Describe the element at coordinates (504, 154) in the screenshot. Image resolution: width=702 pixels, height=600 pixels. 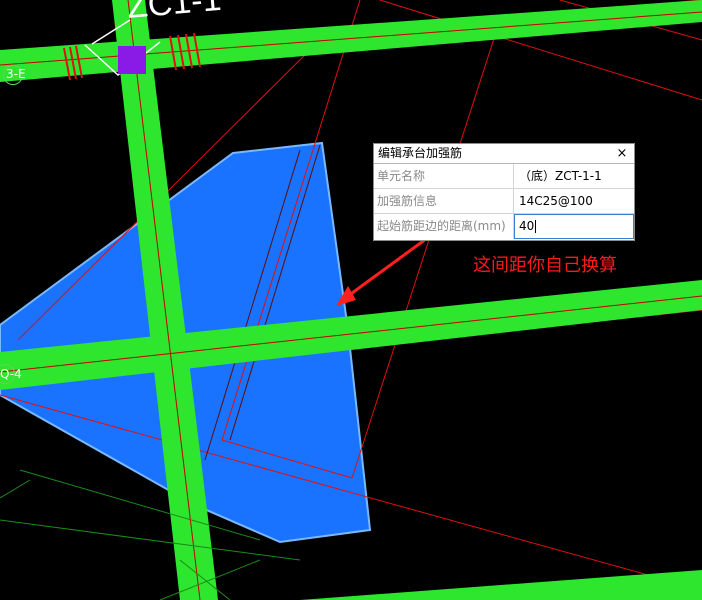
I see `dialog-titlebar: 编辑承台加强筋 ×` at that location.